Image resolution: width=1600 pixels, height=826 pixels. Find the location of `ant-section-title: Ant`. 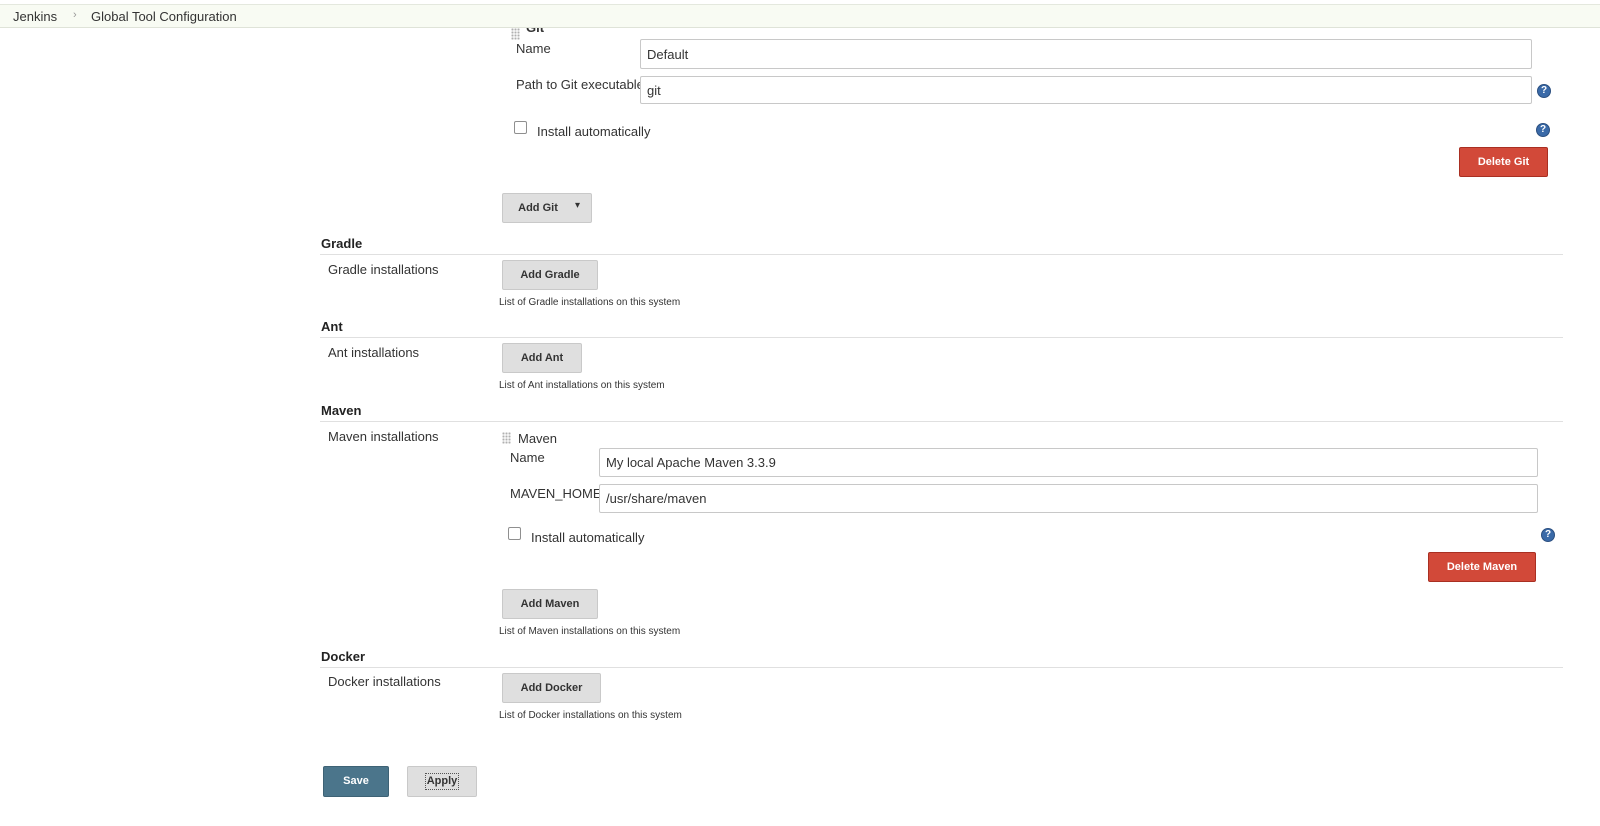

ant-section-title: Ant is located at coordinates (332, 326).